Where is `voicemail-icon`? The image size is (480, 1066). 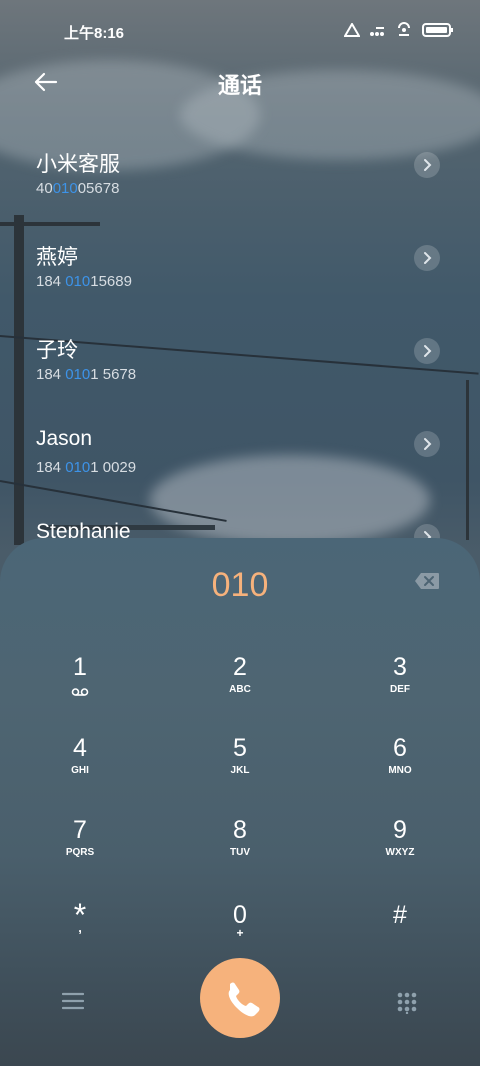
voicemail-icon is located at coordinates (80, 692).